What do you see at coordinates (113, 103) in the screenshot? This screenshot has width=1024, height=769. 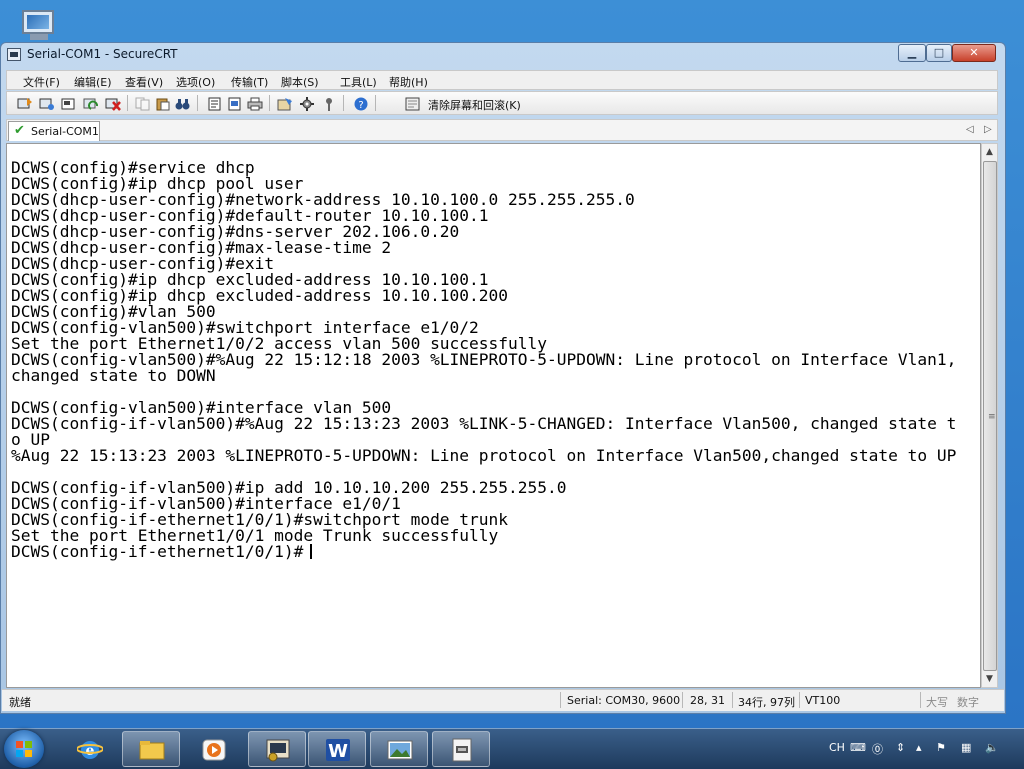 I see `disconnect-icon` at bounding box center [113, 103].